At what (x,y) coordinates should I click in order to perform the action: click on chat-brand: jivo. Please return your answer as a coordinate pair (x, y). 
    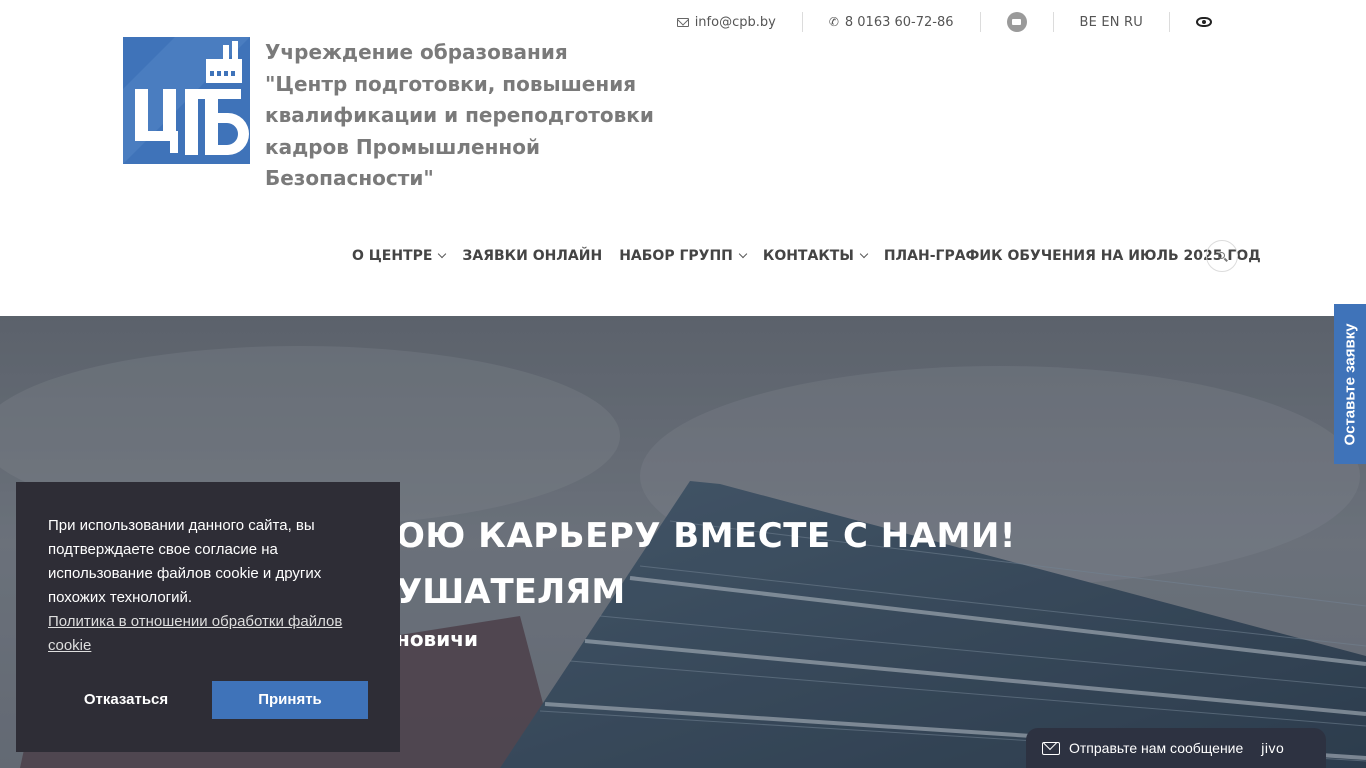
    Looking at the image, I should click on (1273, 748).